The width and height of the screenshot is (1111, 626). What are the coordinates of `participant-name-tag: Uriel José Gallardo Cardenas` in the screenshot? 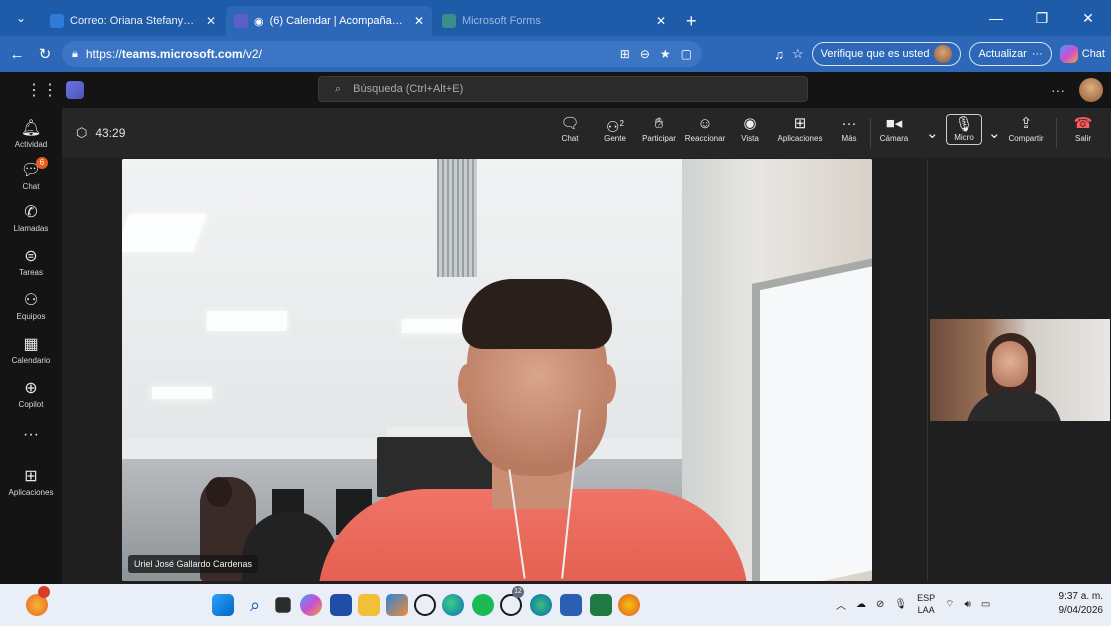 It's located at (193, 564).